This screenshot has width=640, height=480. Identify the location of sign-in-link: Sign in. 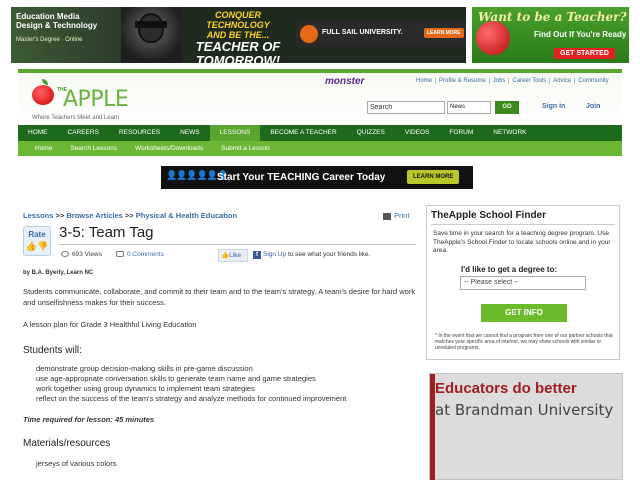
(553, 106).